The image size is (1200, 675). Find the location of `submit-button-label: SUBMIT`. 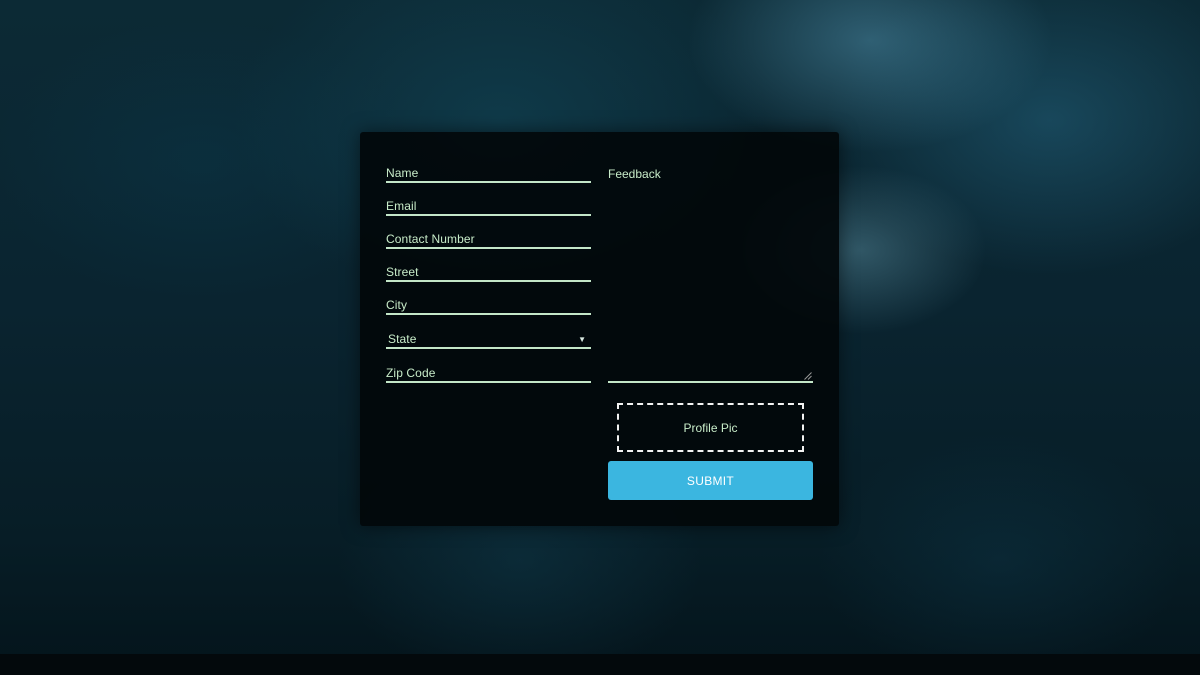

submit-button-label: SUBMIT is located at coordinates (710, 480).